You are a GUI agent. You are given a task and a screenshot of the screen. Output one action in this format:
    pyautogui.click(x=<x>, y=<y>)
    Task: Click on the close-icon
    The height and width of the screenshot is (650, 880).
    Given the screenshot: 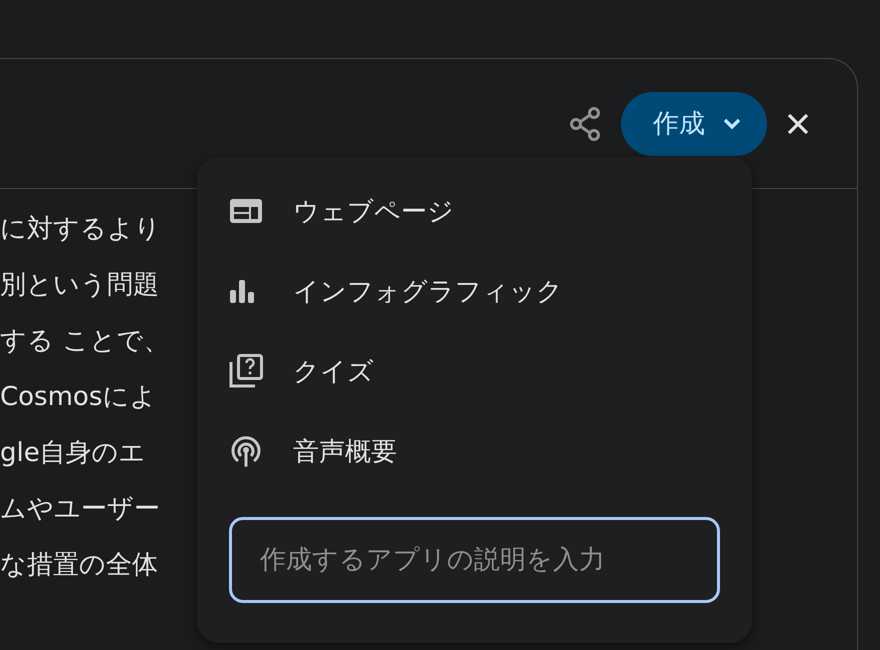 What is the action you would take?
    pyautogui.click(x=798, y=123)
    